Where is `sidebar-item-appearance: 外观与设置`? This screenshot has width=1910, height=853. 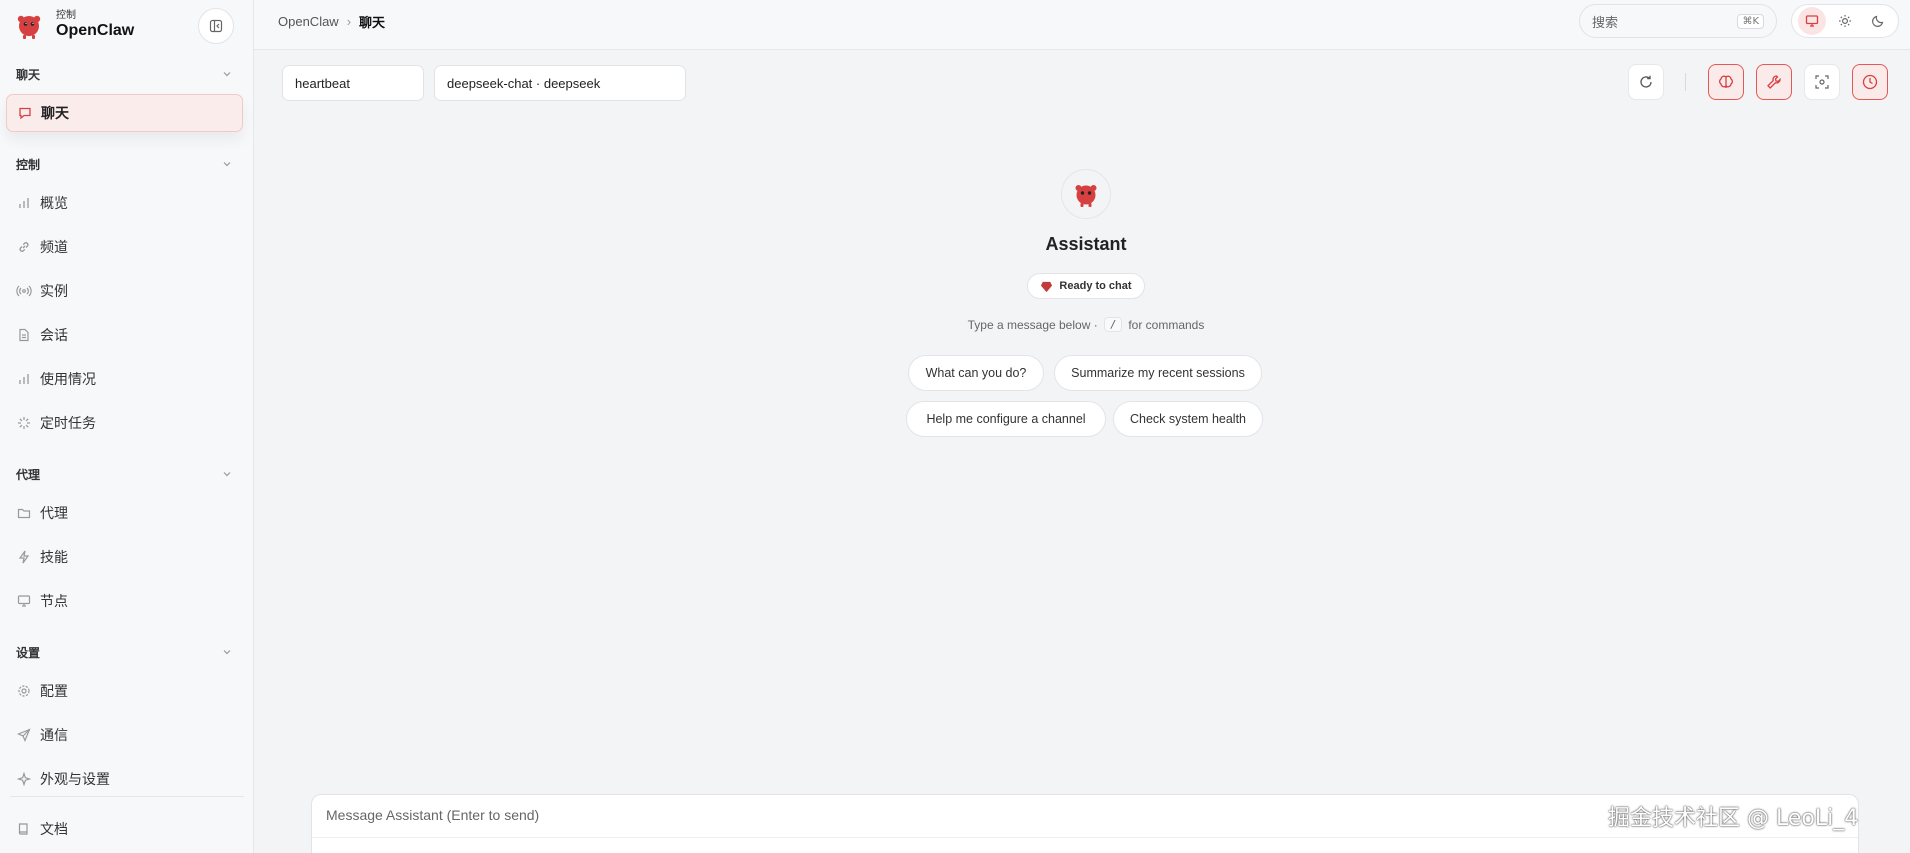 sidebar-item-appearance: 外观与设置 is located at coordinates (124, 779).